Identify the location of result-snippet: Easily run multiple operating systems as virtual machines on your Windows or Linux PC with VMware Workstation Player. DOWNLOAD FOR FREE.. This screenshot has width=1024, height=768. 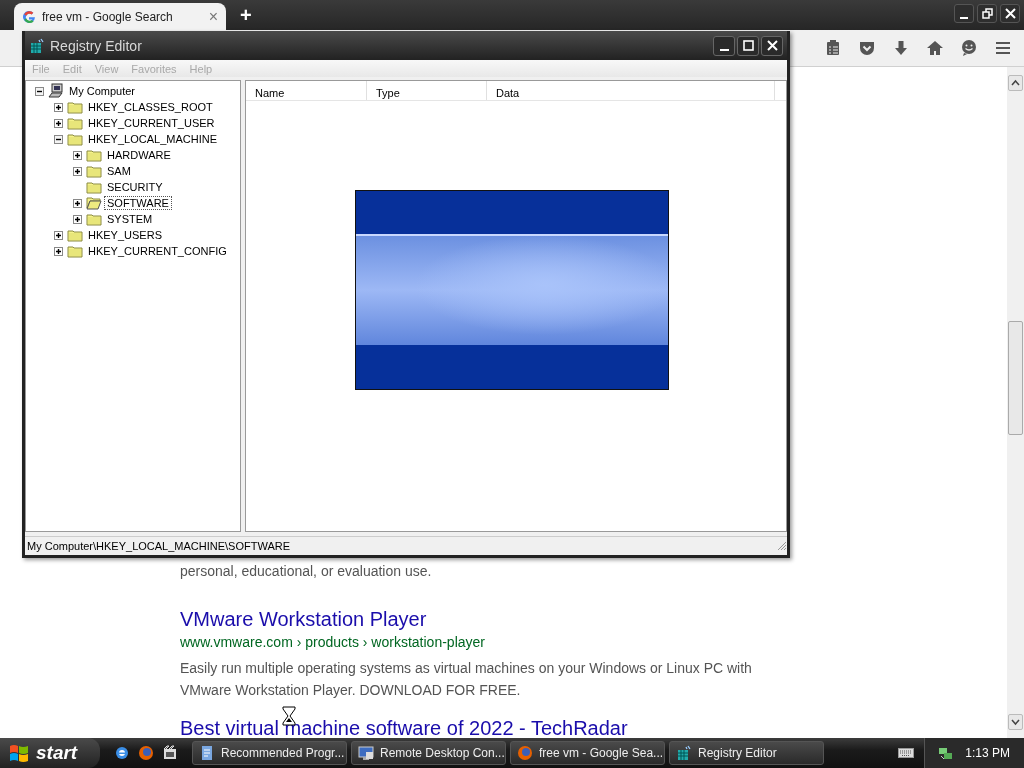
(466, 679).